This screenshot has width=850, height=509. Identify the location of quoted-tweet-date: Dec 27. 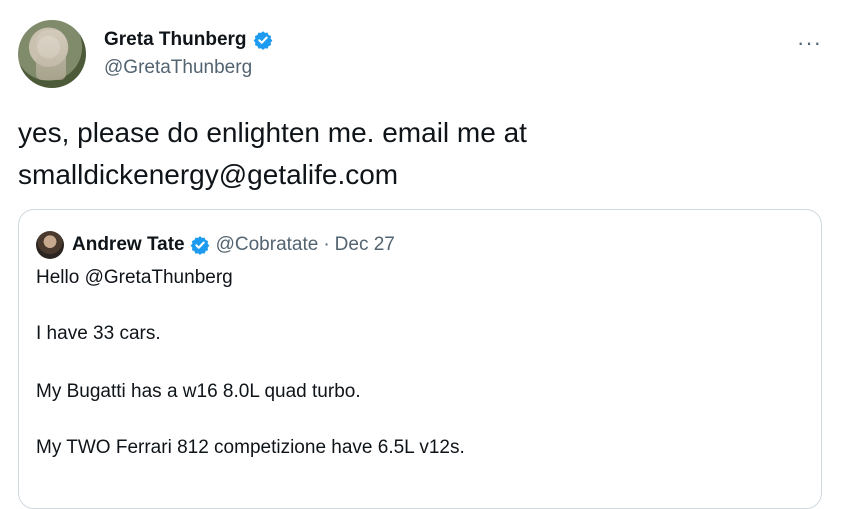
(365, 245).